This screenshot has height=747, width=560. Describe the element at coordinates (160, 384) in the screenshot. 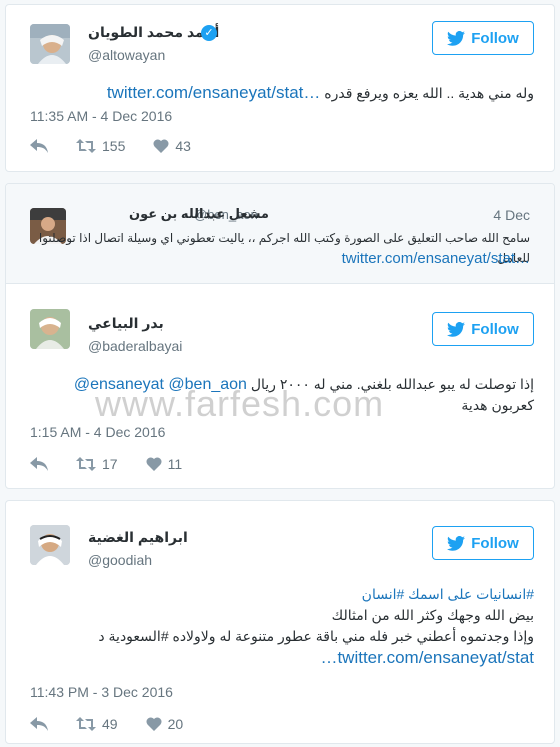

I see `tweet-mentions: @ensaneyat @ben_aon` at that location.